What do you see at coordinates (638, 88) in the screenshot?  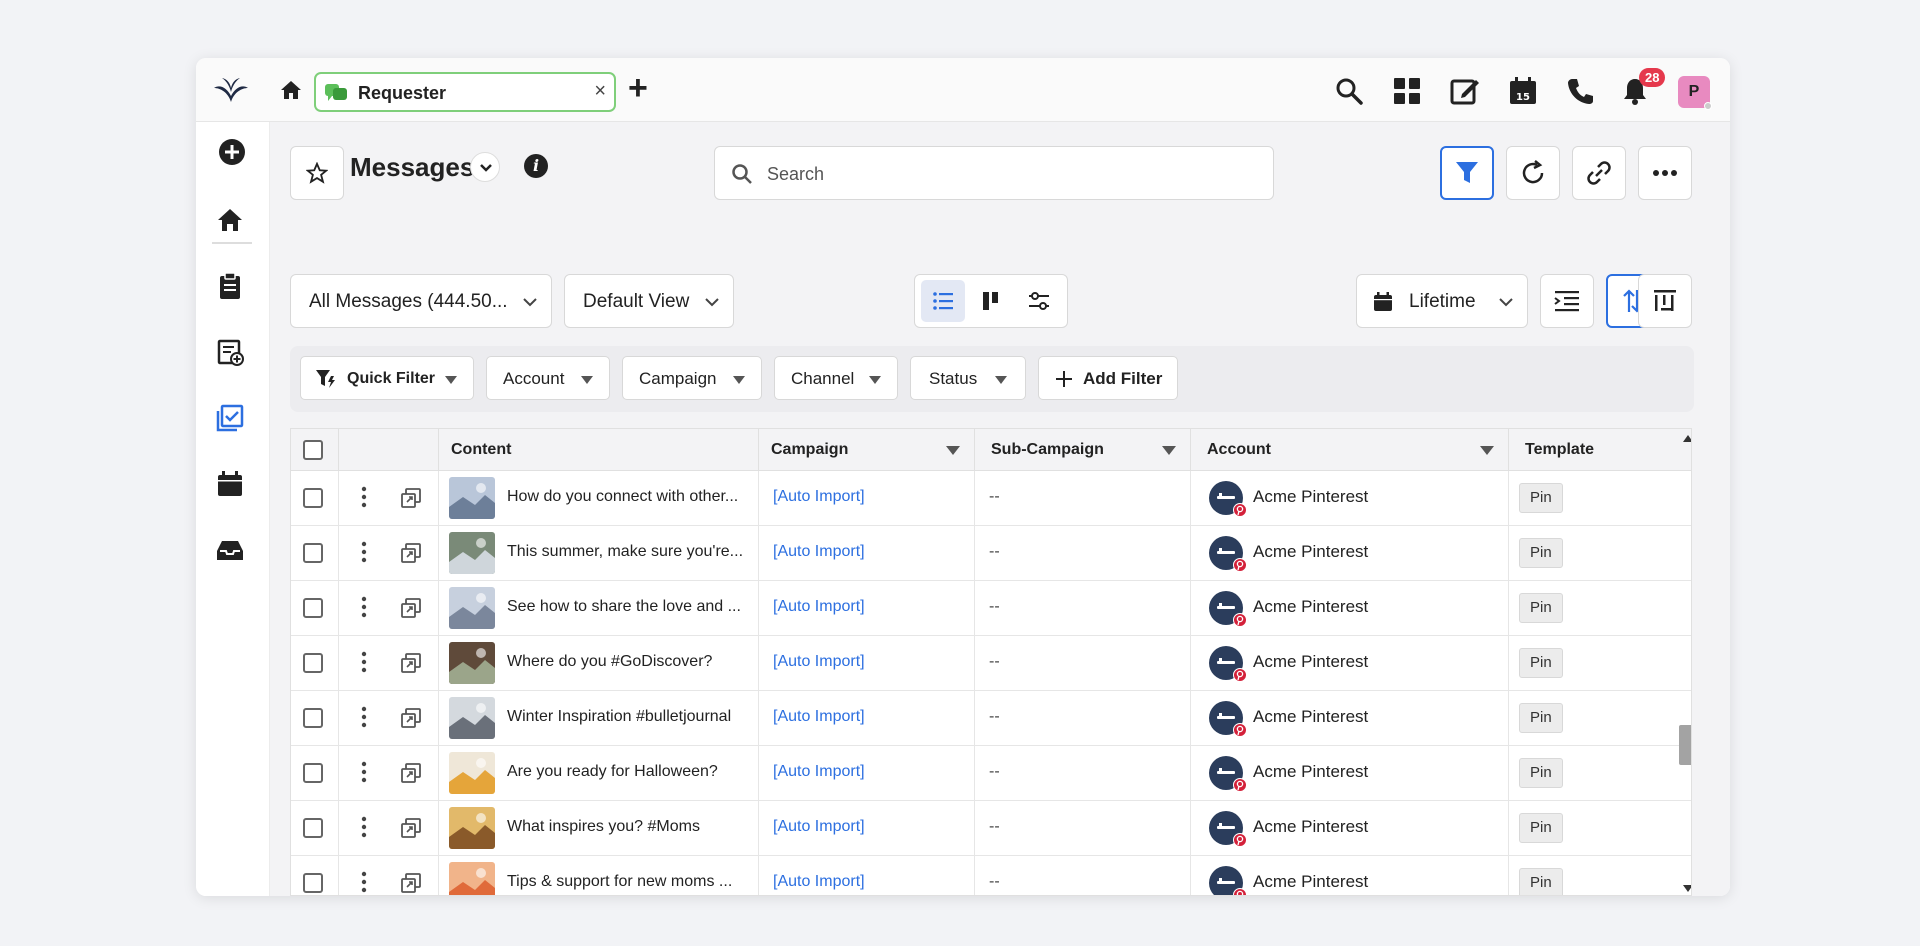 I see `add-tab-button: +` at bounding box center [638, 88].